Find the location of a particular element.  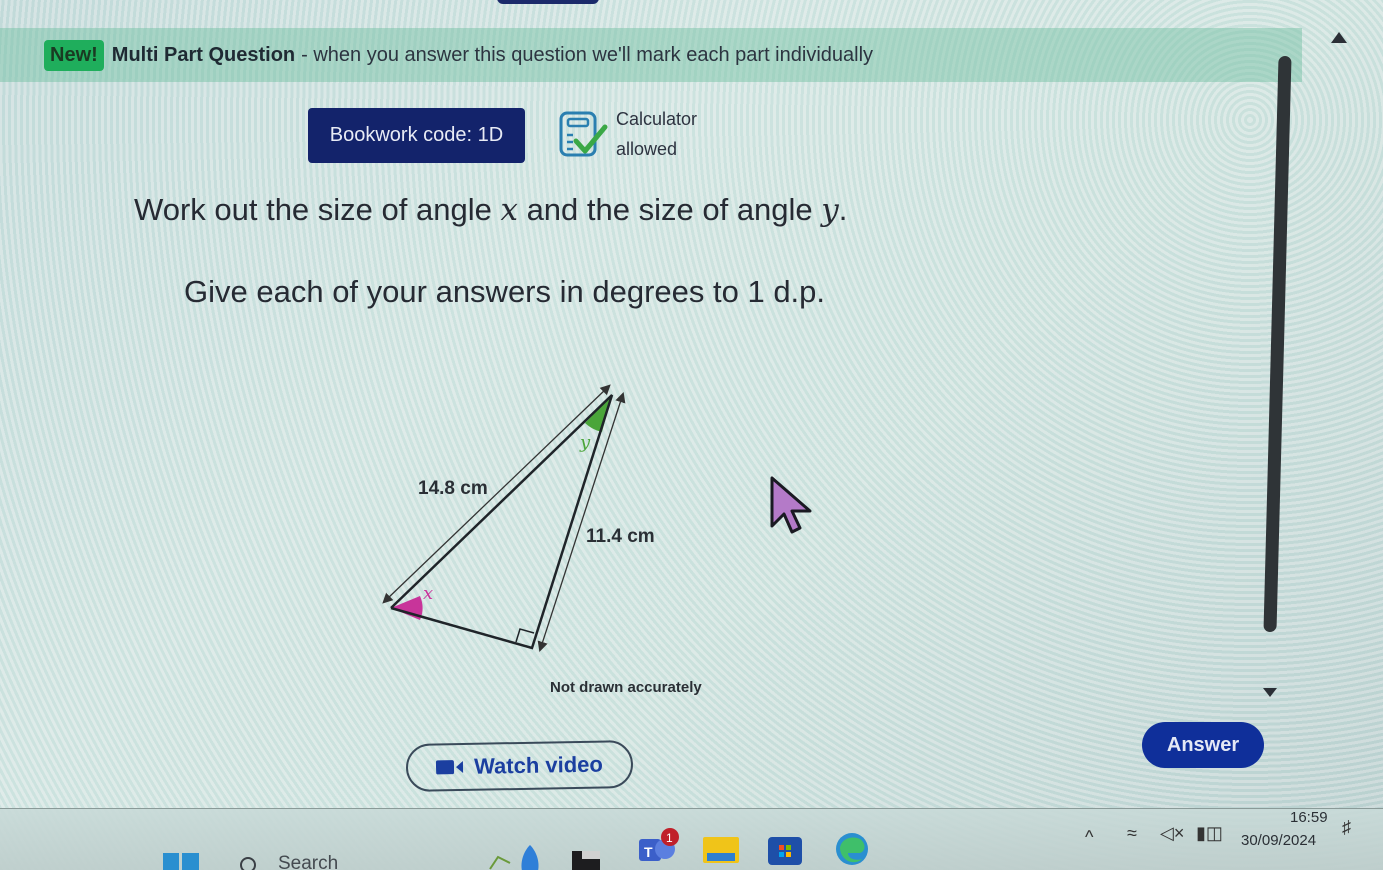

angle-y-label: y is located at coordinates (585, 442).